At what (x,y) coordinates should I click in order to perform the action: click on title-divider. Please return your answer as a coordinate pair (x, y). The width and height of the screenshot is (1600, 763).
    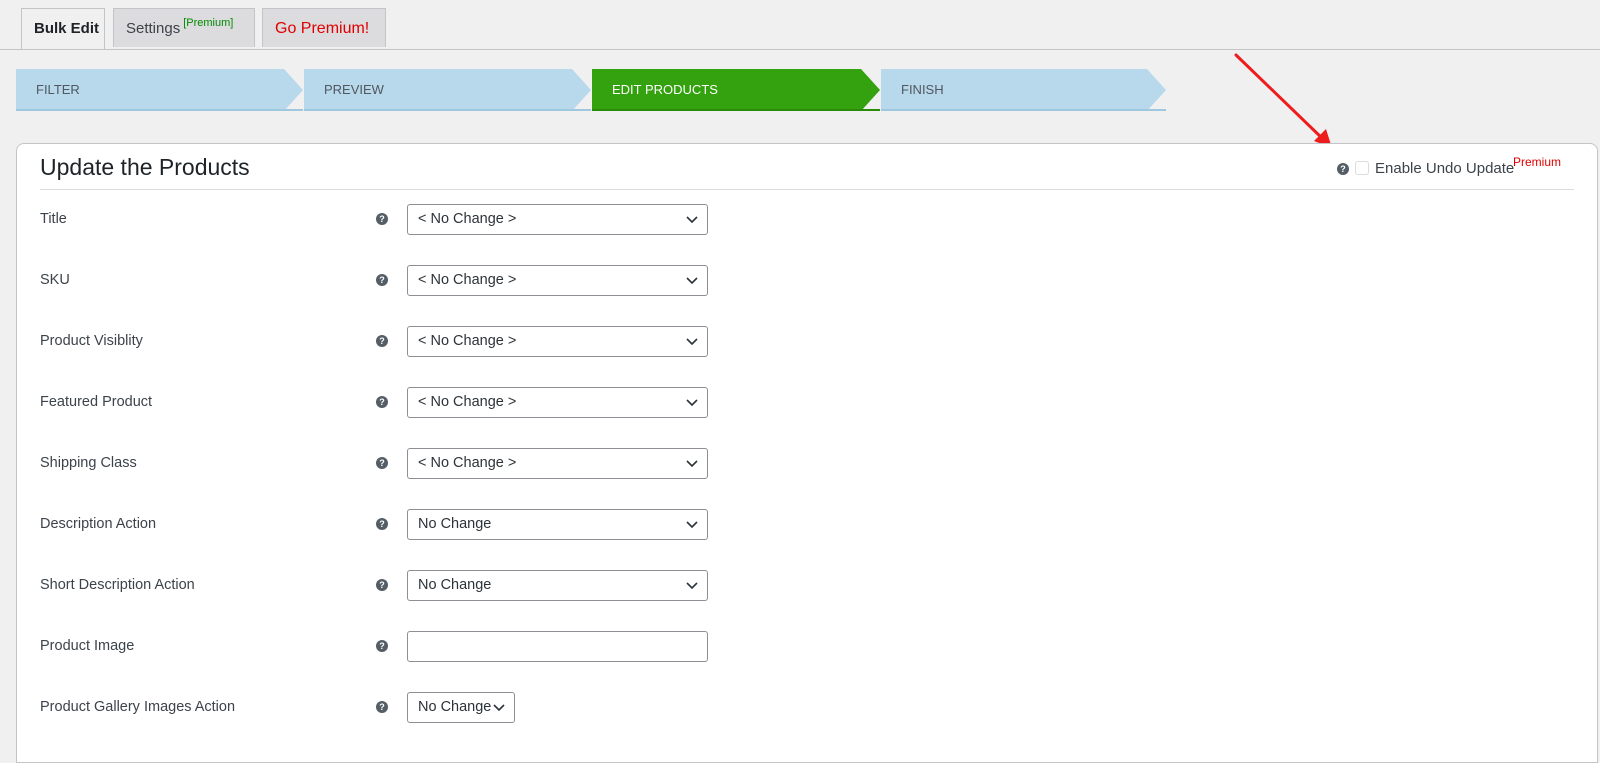
    Looking at the image, I should click on (807, 189).